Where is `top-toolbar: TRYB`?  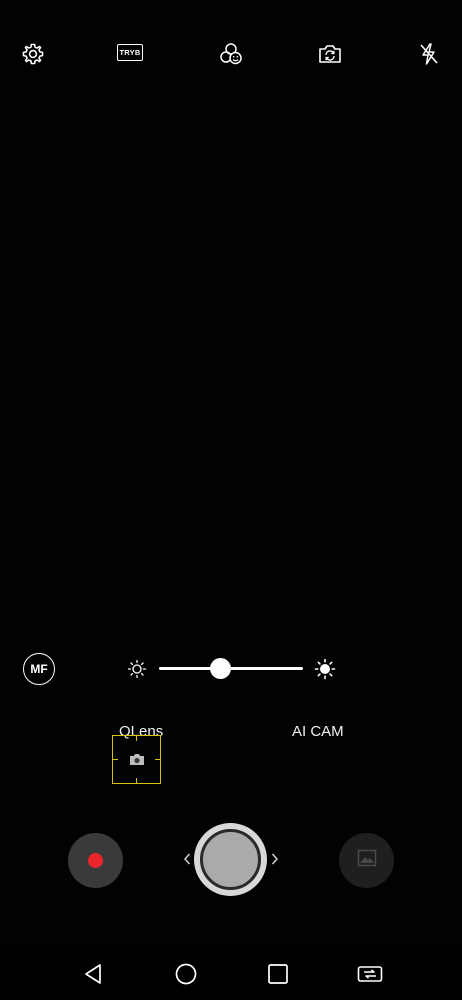
top-toolbar: TRYB is located at coordinates (231, 54).